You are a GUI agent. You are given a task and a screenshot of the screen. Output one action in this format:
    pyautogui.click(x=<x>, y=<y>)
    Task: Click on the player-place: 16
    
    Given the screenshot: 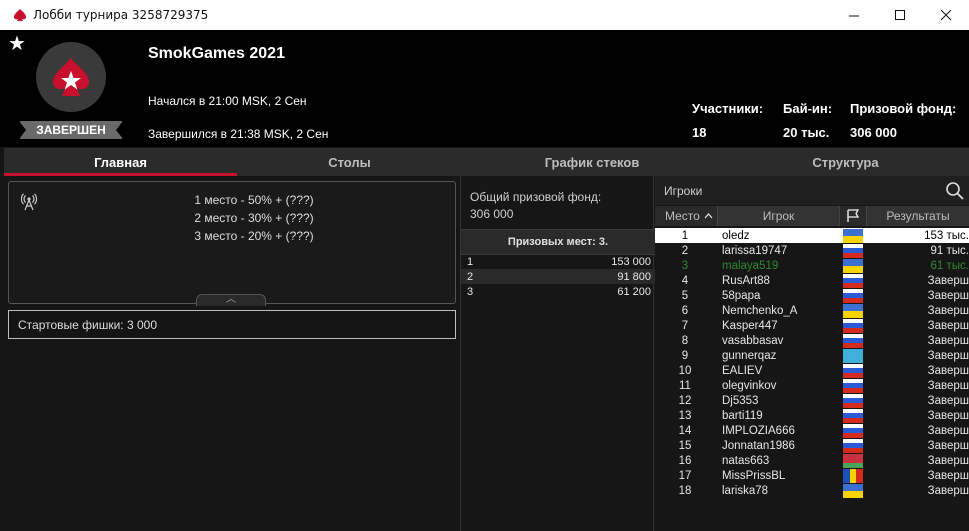 What is the action you would take?
    pyautogui.click(x=685, y=460)
    